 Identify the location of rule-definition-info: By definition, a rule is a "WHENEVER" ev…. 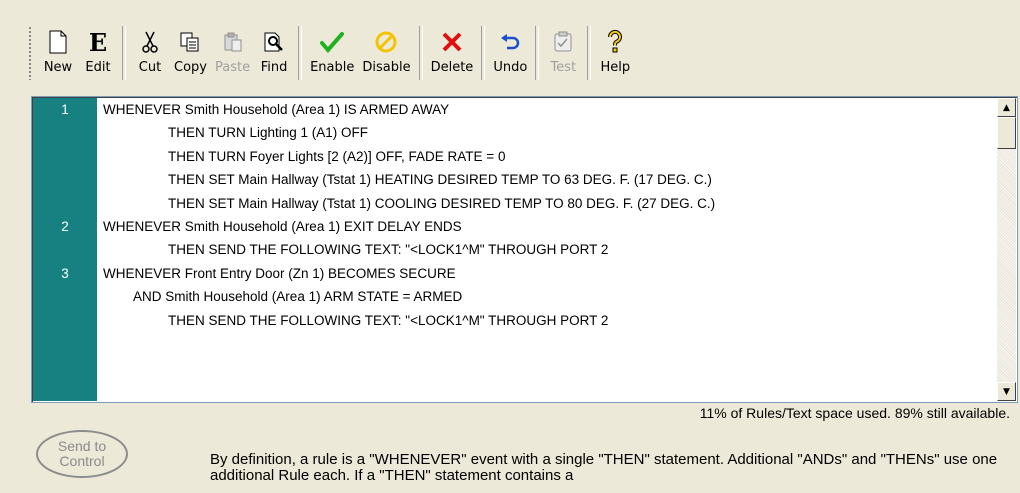
(604, 467).